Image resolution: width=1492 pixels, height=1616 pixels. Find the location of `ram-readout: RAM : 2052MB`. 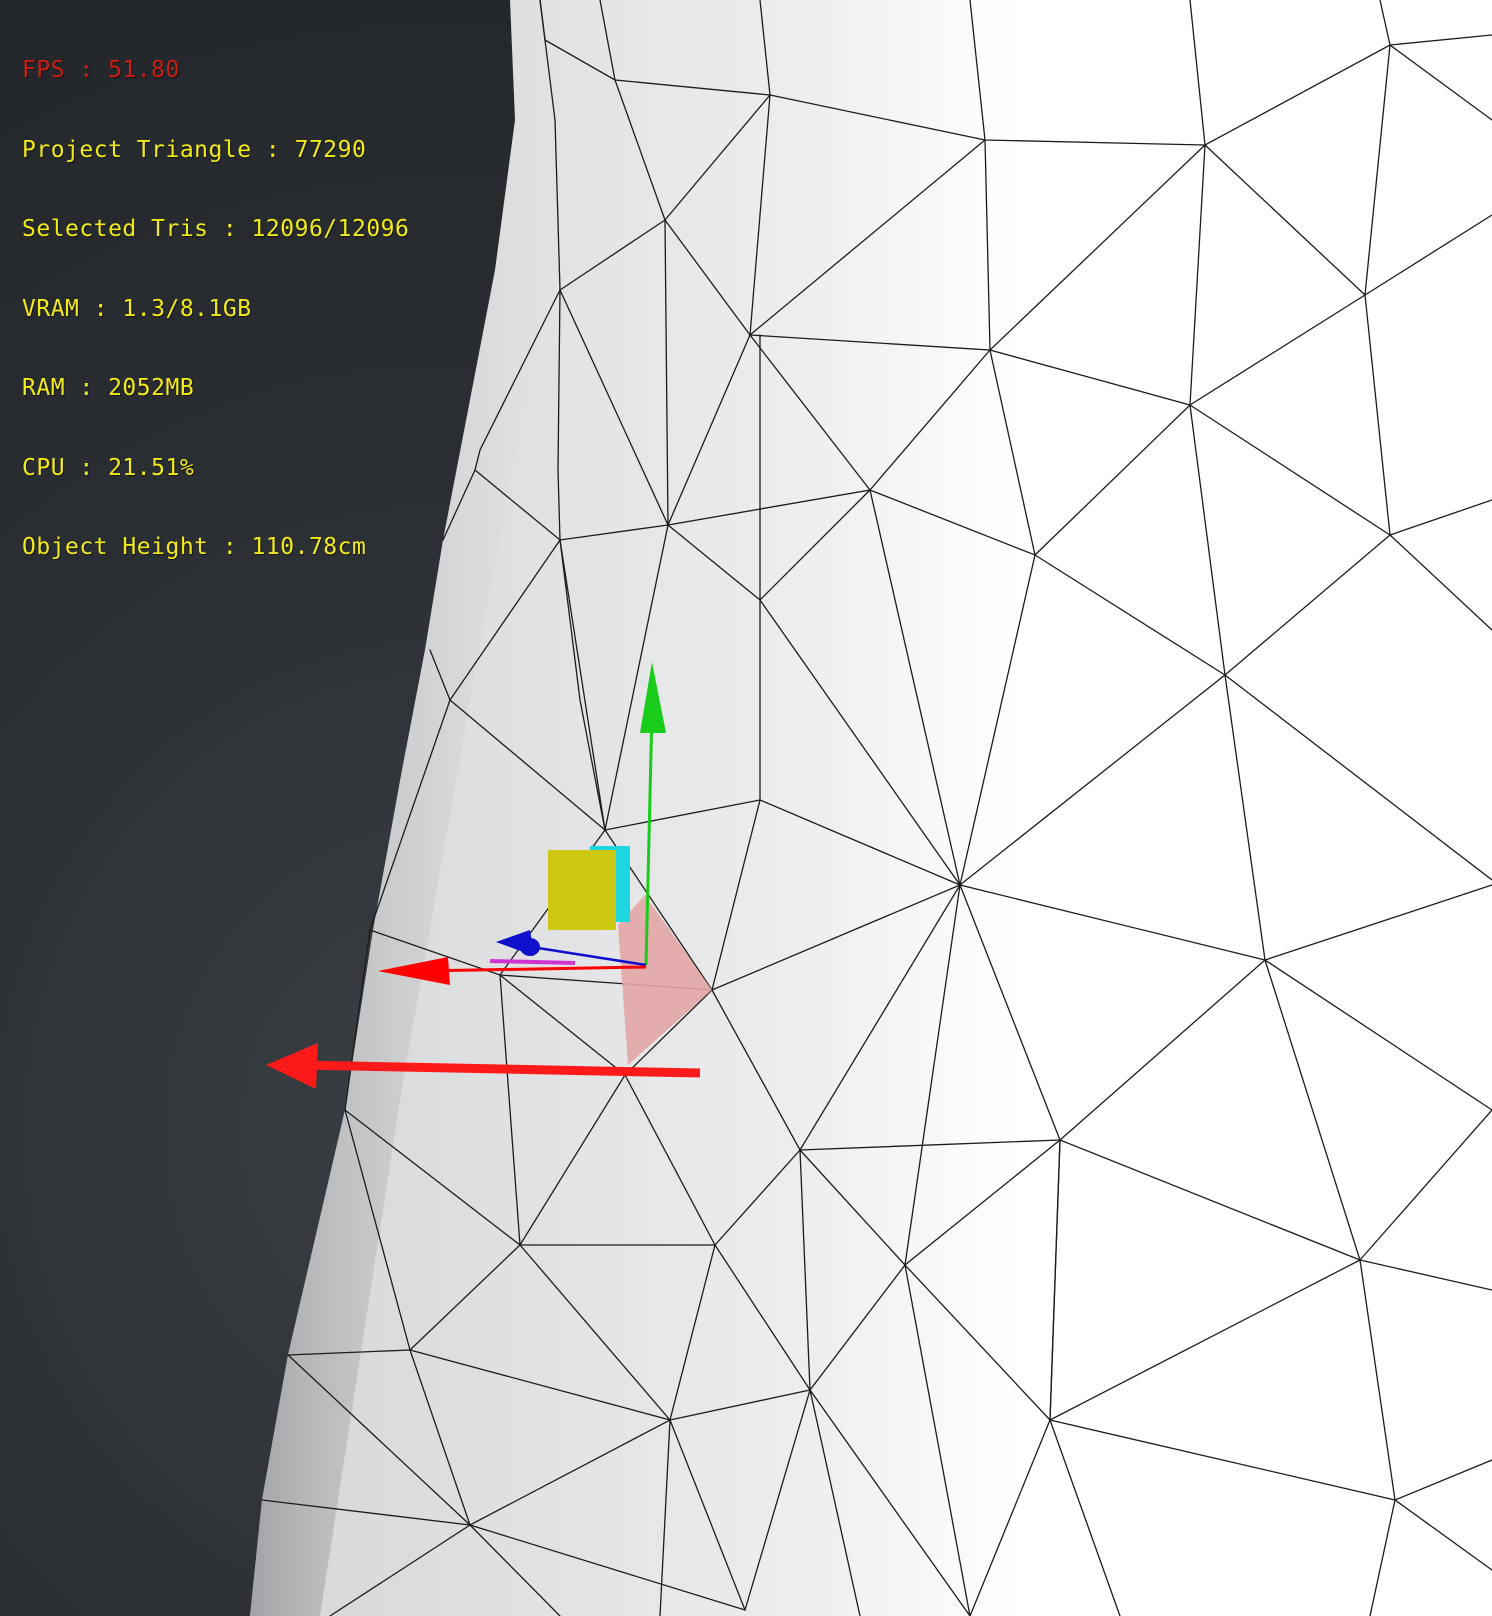

ram-readout: RAM : 2052MB is located at coordinates (108, 388).